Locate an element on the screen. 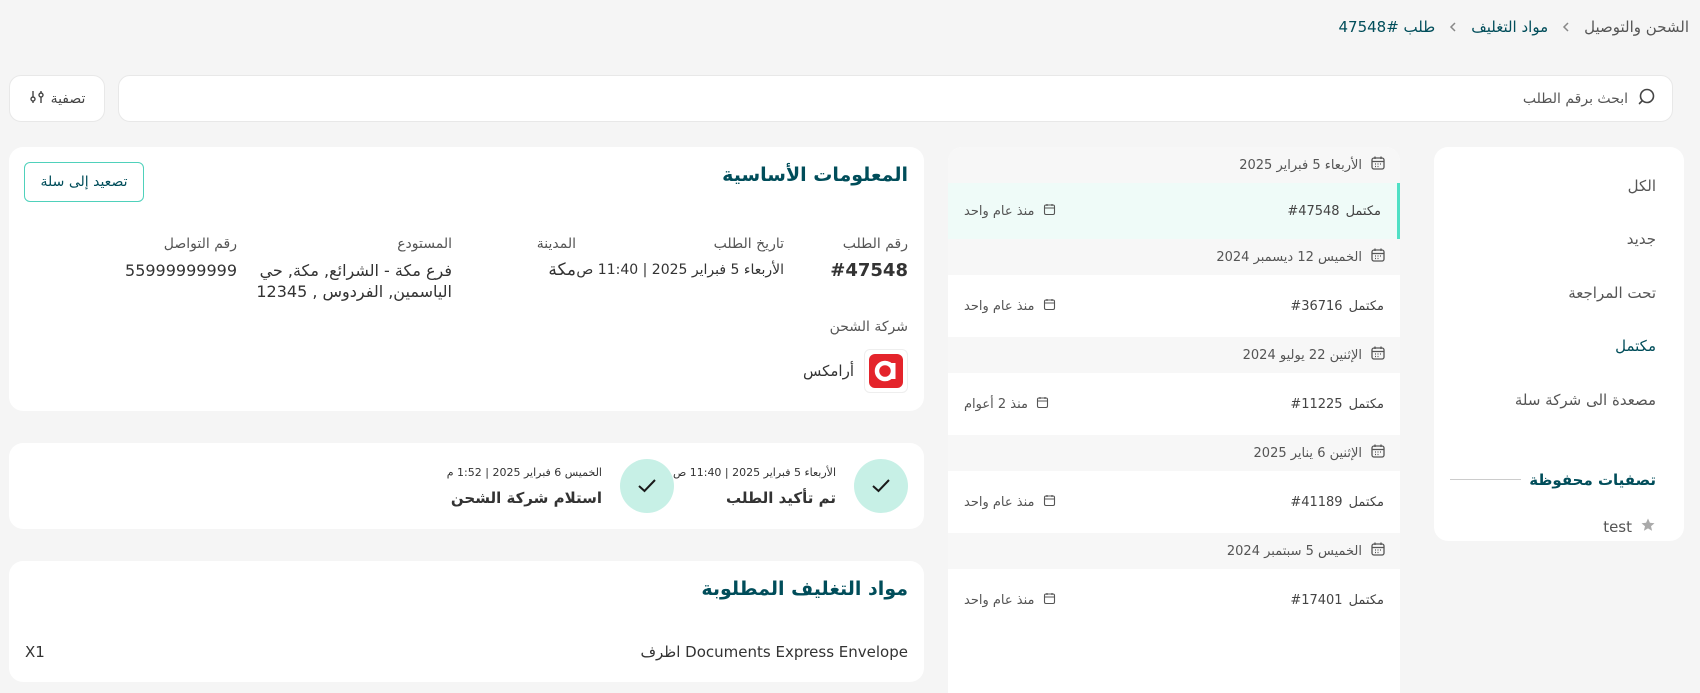  order-age: منذ 2 أعوام is located at coordinates (996, 404).